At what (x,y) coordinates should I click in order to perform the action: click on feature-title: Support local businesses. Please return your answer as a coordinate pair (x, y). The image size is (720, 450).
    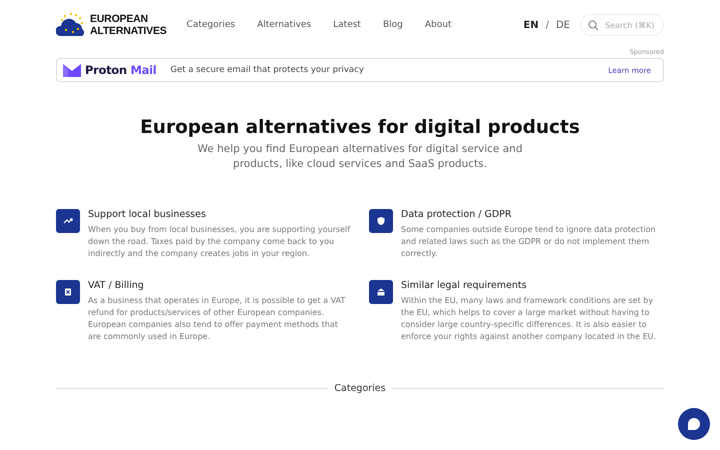
    Looking at the image, I should click on (147, 215).